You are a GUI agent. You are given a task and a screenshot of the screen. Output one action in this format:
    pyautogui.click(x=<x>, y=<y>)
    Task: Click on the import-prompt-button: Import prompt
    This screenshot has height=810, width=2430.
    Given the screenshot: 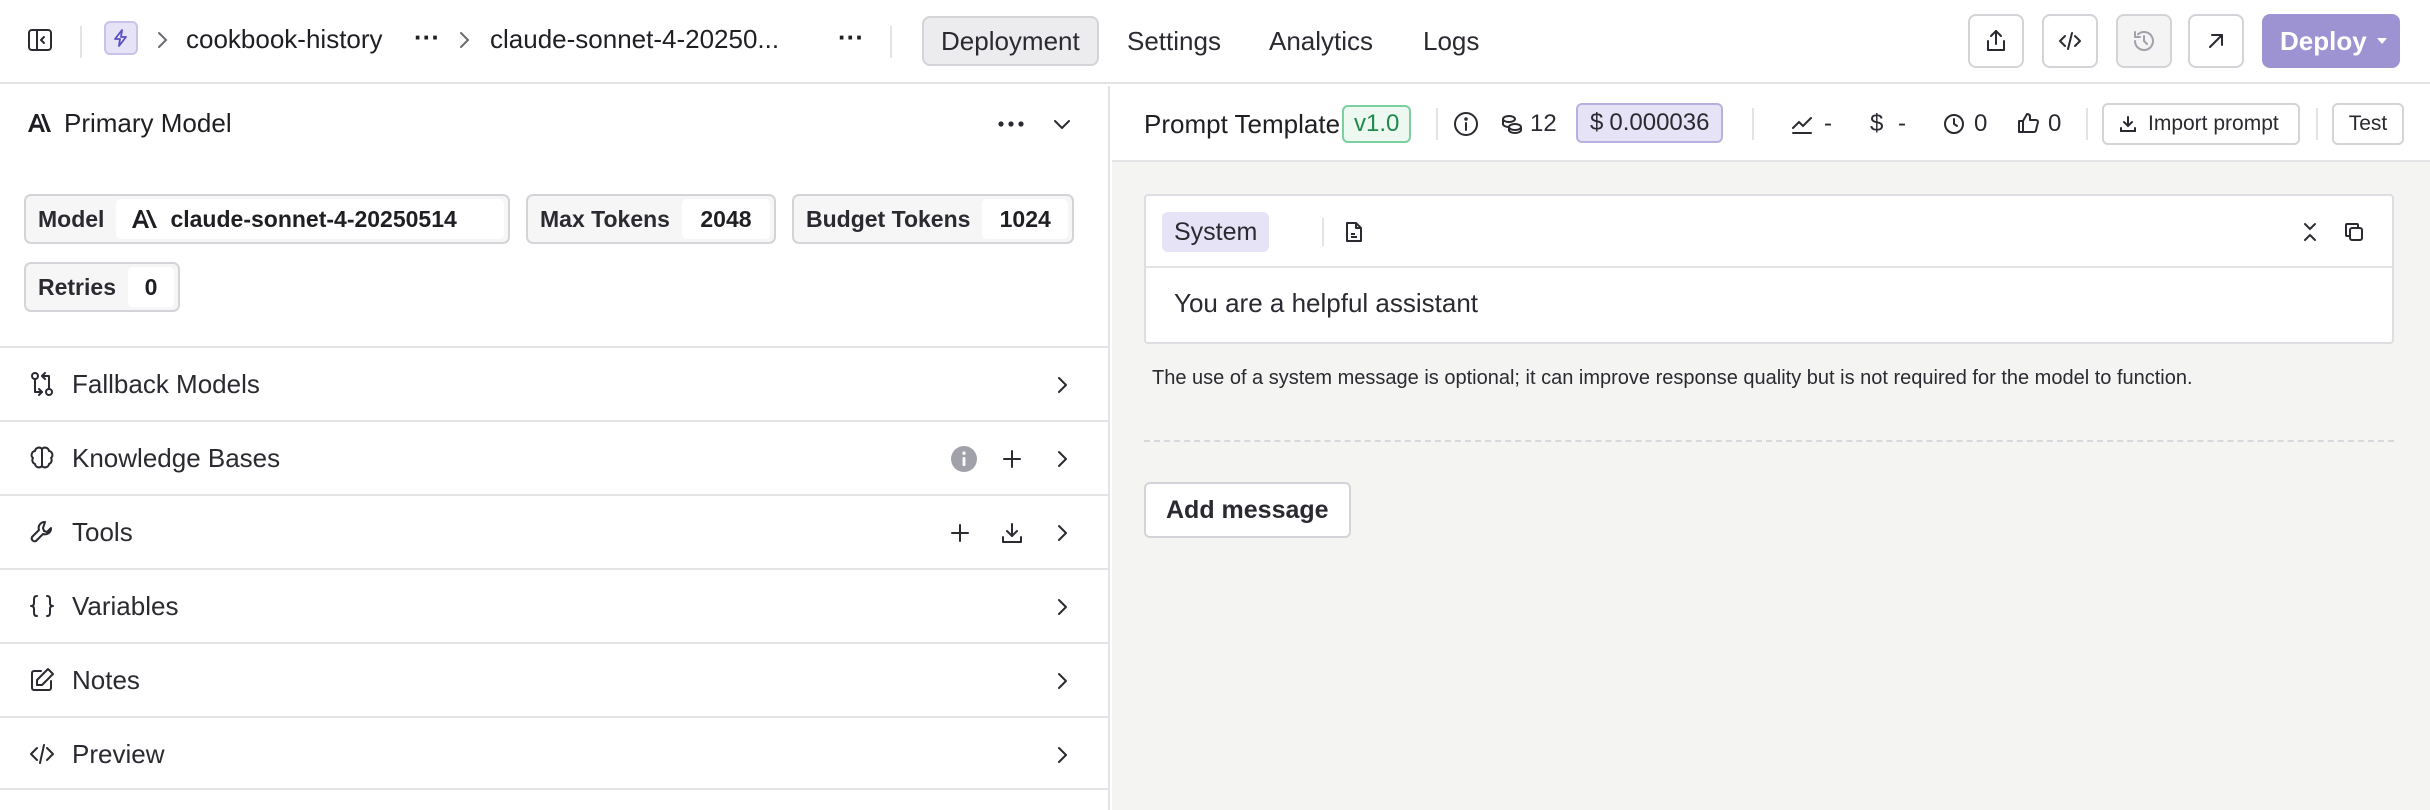 What is the action you would take?
    pyautogui.click(x=2201, y=124)
    